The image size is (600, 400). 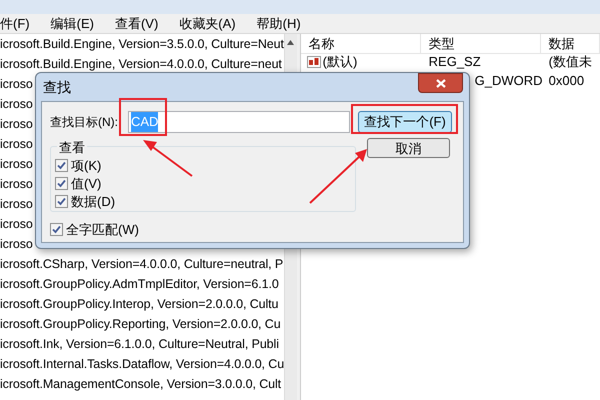 What do you see at coordinates (405, 122) in the screenshot?
I see `find-next-button: 查找下一个(F)` at bounding box center [405, 122].